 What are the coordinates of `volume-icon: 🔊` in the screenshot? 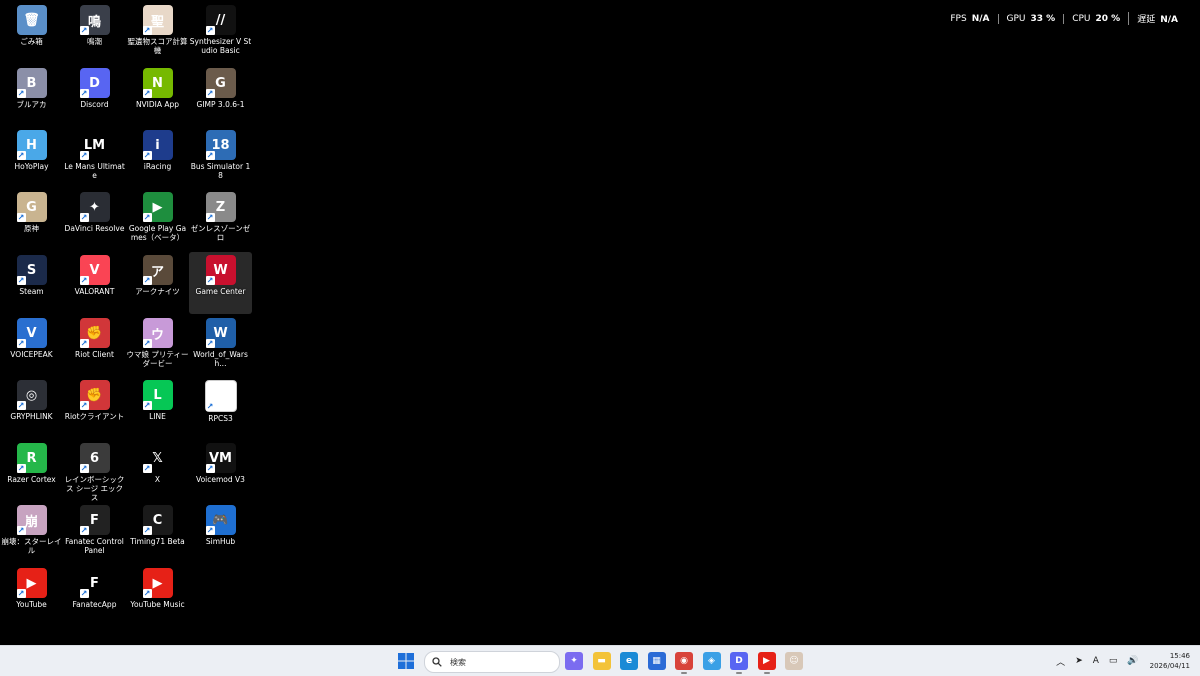 It's located at (1132, 661).